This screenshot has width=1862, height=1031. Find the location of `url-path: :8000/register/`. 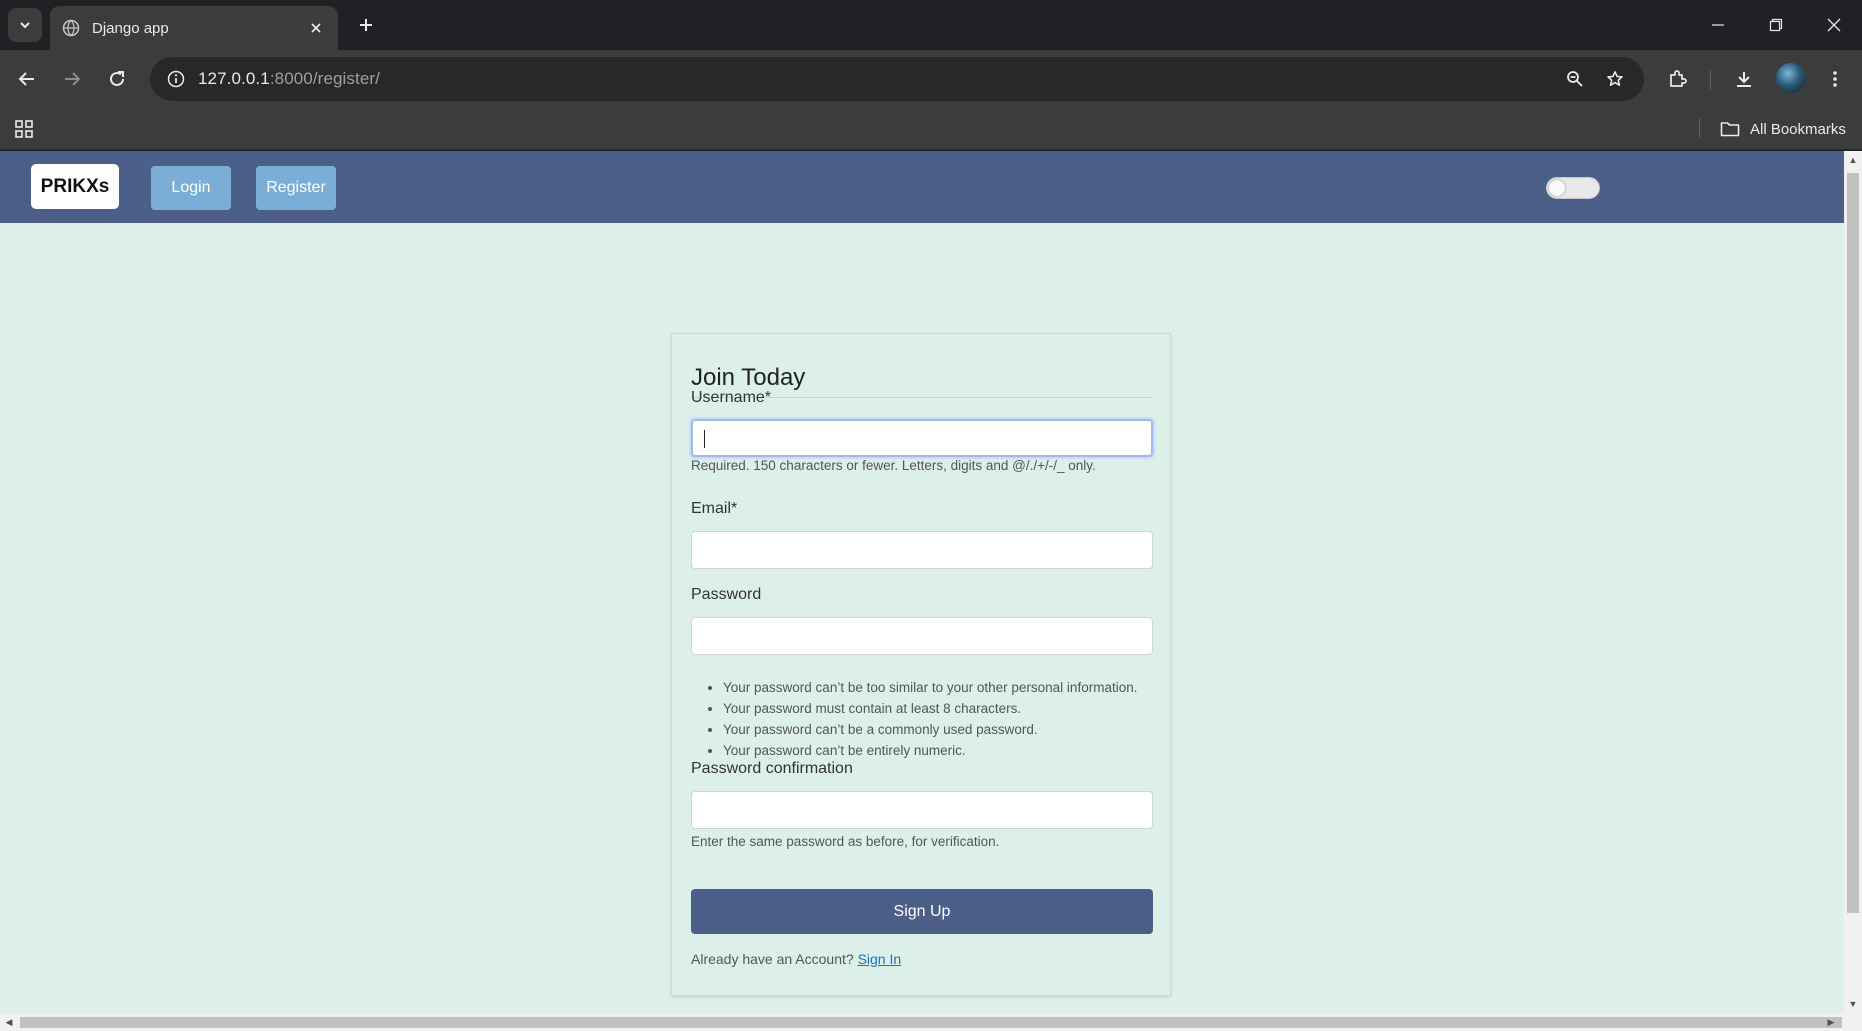

url-path: :8000/register/ is located at coordinates (324, 78).